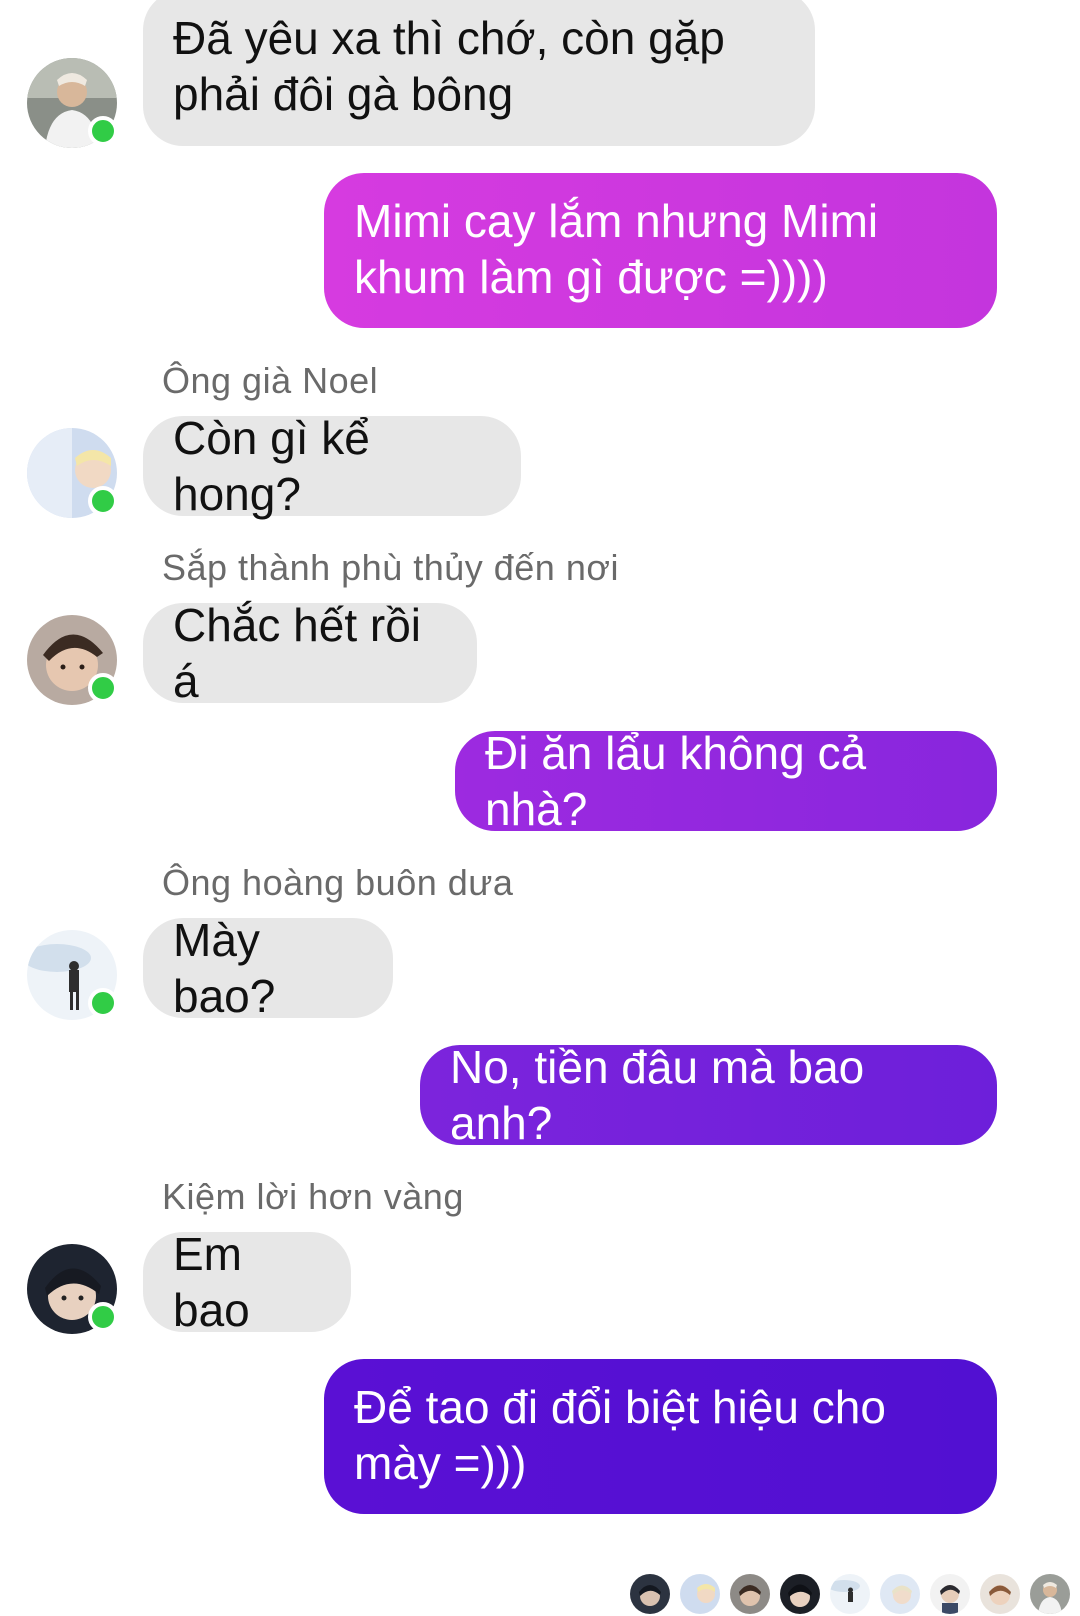 The width and height of the screenshot is (1080, 1616). I want to click on message-text: Mày bao?, so click(224, 968).